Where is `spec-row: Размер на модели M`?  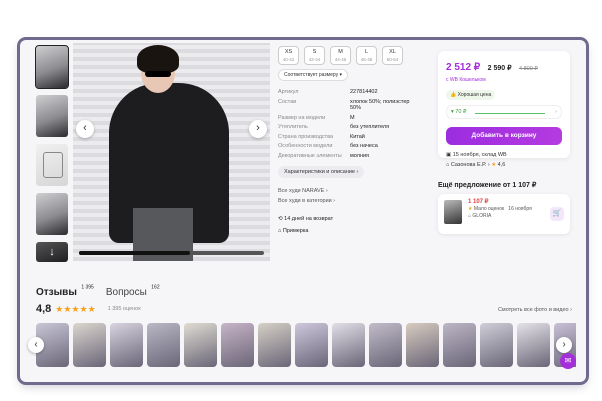
spec-row: Размер на модели M is located at coordinates (353, 118).